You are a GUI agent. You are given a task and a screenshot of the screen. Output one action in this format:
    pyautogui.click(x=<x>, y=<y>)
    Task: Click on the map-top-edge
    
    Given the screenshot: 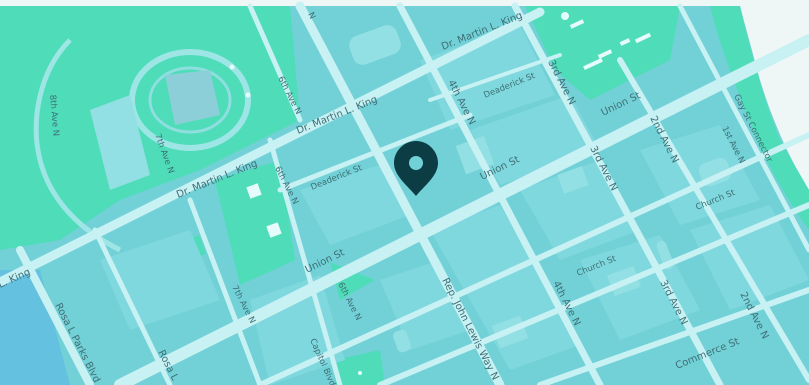 What is the action you would take?
    pyautogui.click(x=404, y=3)
    